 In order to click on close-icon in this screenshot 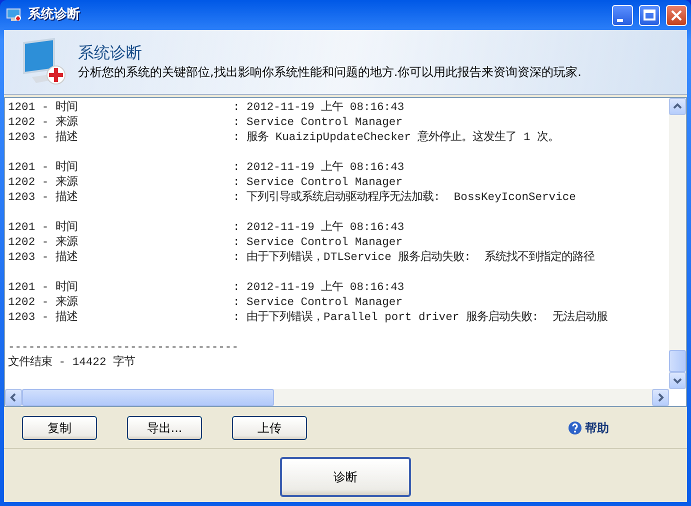, I will do `click(676, 15)`.